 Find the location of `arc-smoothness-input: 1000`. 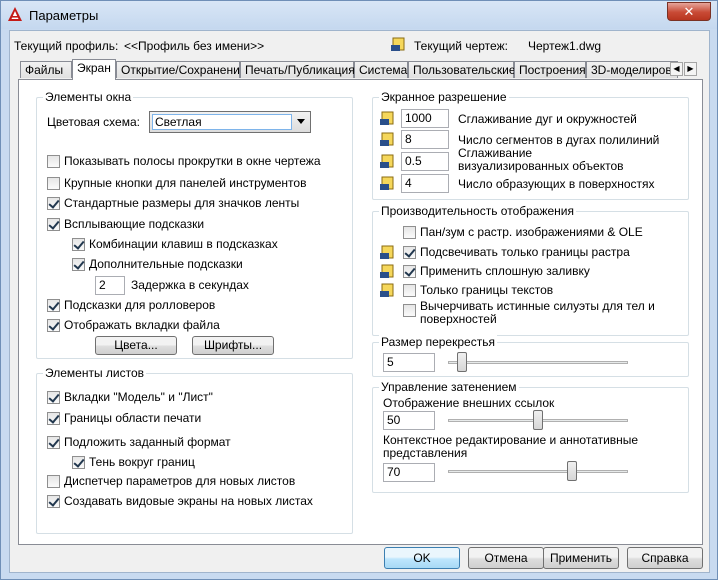

arc-smoothness-input: 1000 is located at coordinates (425, 118).